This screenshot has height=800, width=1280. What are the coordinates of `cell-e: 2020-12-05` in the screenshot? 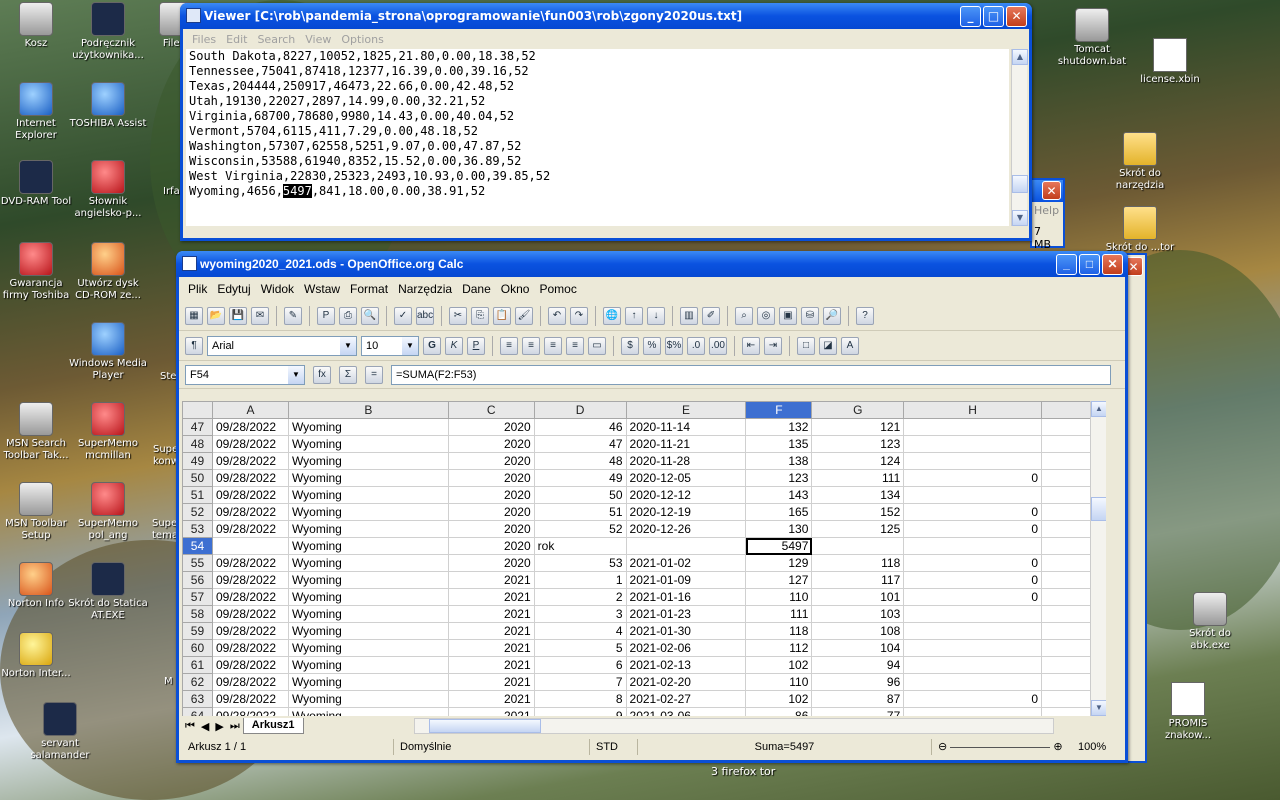 It's located at (686, 478).